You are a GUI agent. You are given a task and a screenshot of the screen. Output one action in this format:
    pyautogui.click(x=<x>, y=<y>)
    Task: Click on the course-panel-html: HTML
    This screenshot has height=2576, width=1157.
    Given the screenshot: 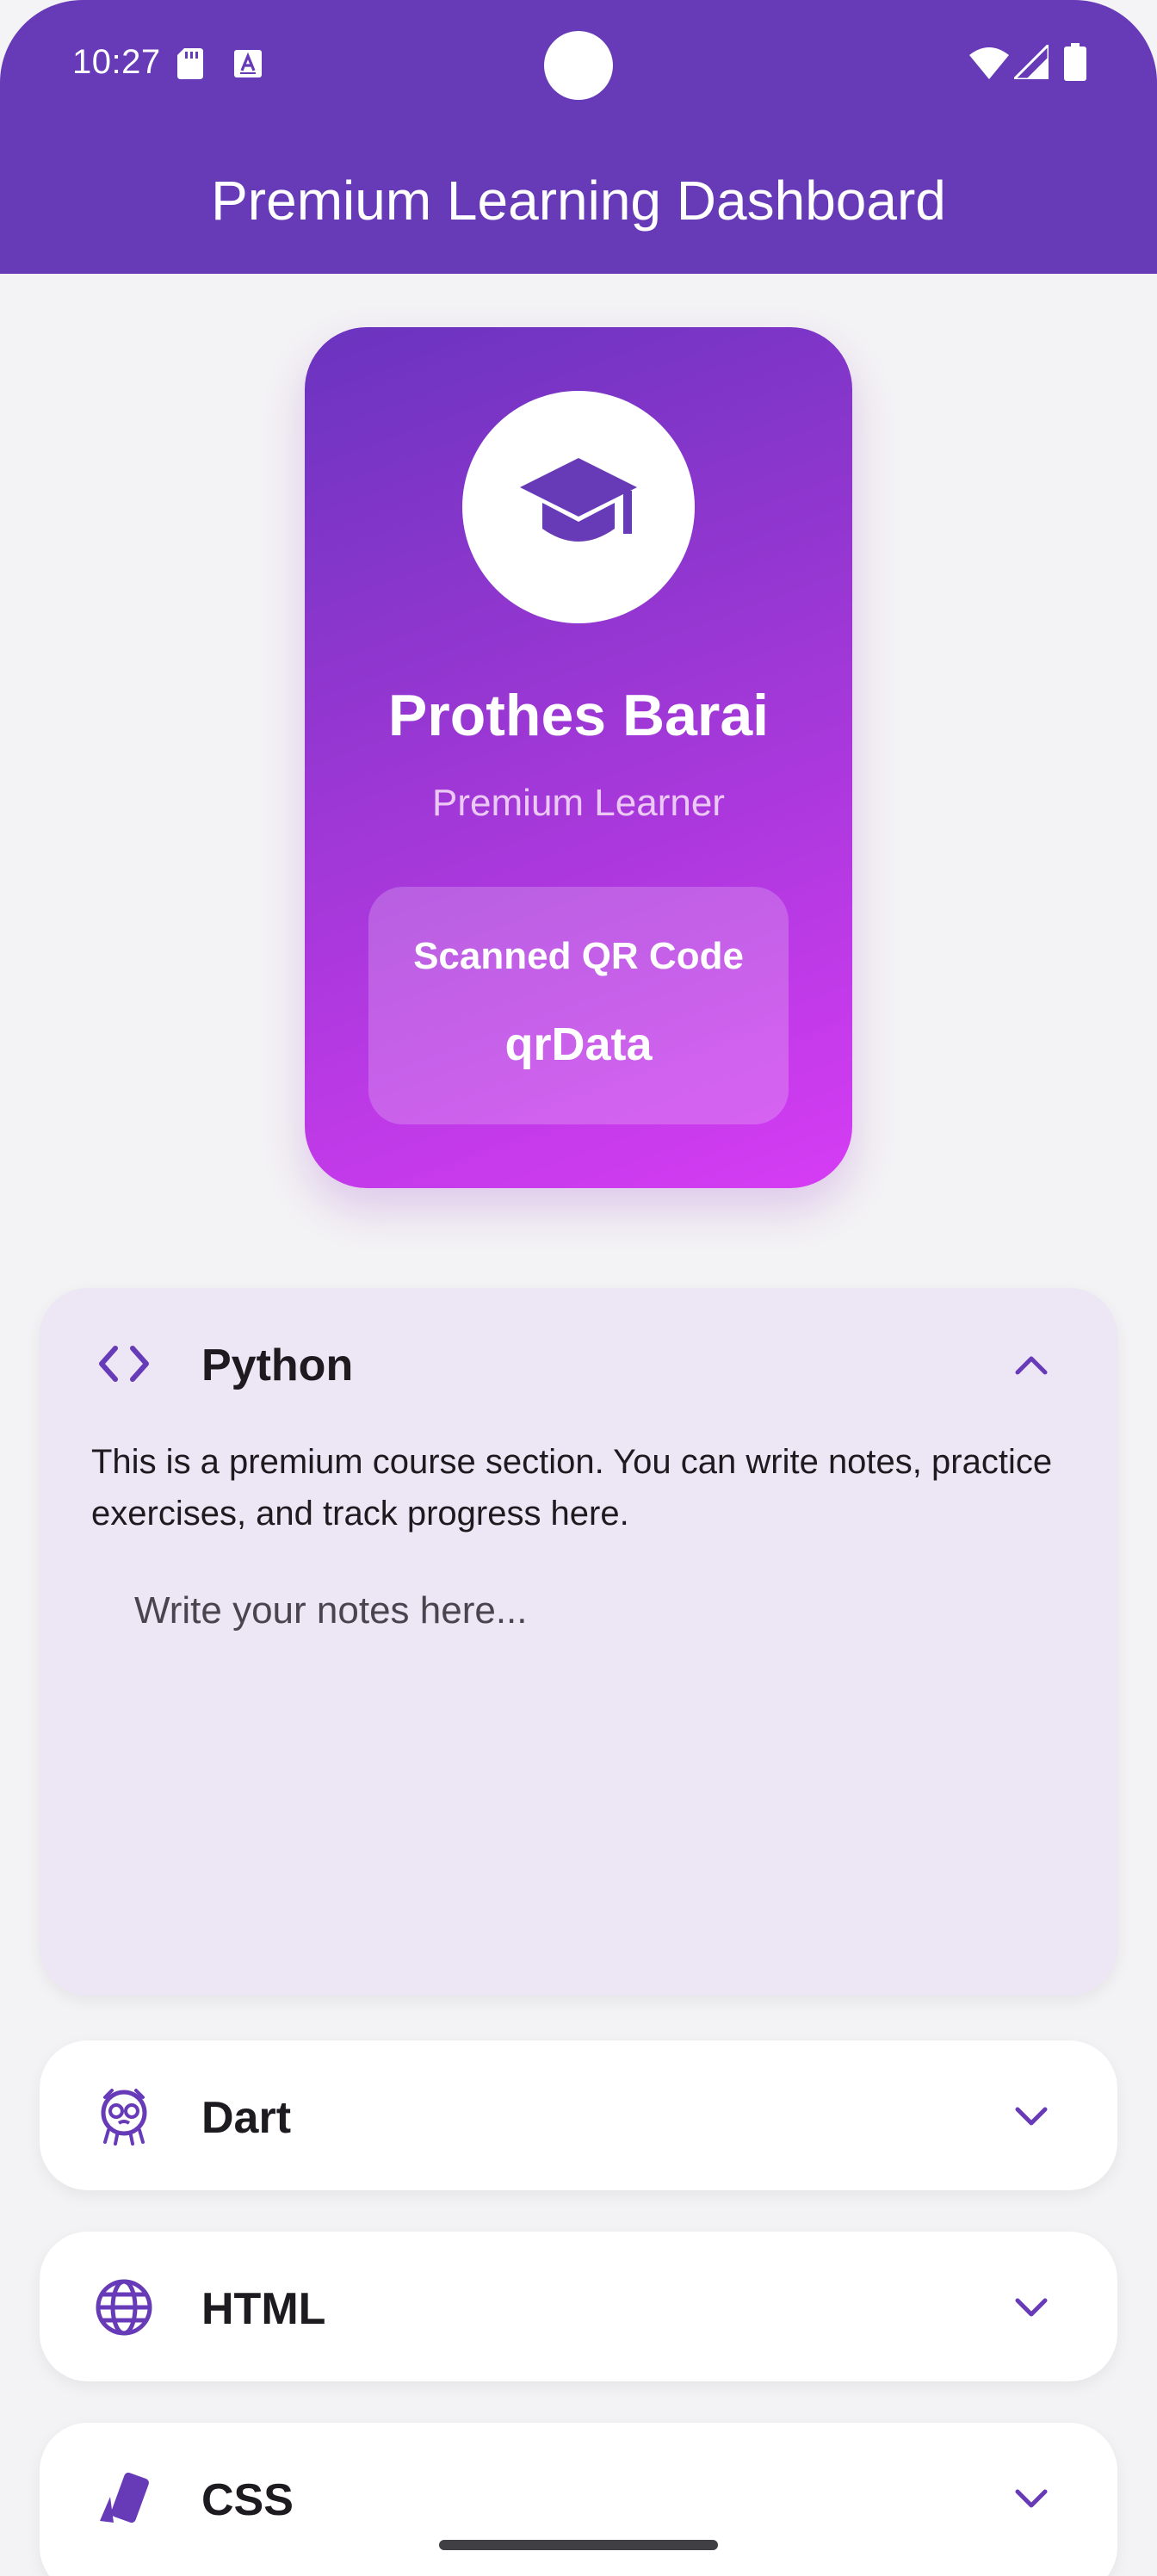 What is the action you would take?
    pyautogui.click(x=579, y=2306)
    